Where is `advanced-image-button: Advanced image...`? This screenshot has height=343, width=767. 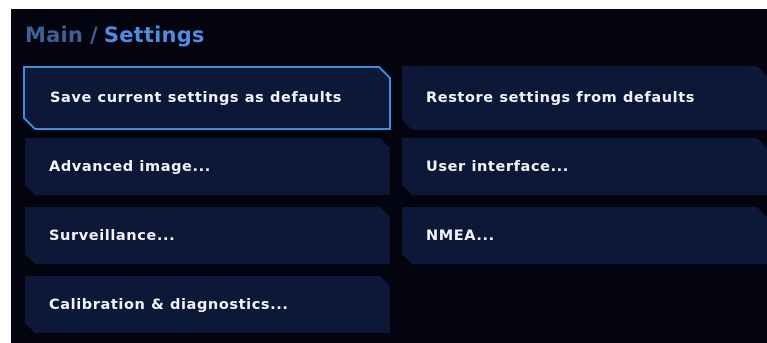 advanced-image-button: Advanced image... is located at coordinates (207, 166).